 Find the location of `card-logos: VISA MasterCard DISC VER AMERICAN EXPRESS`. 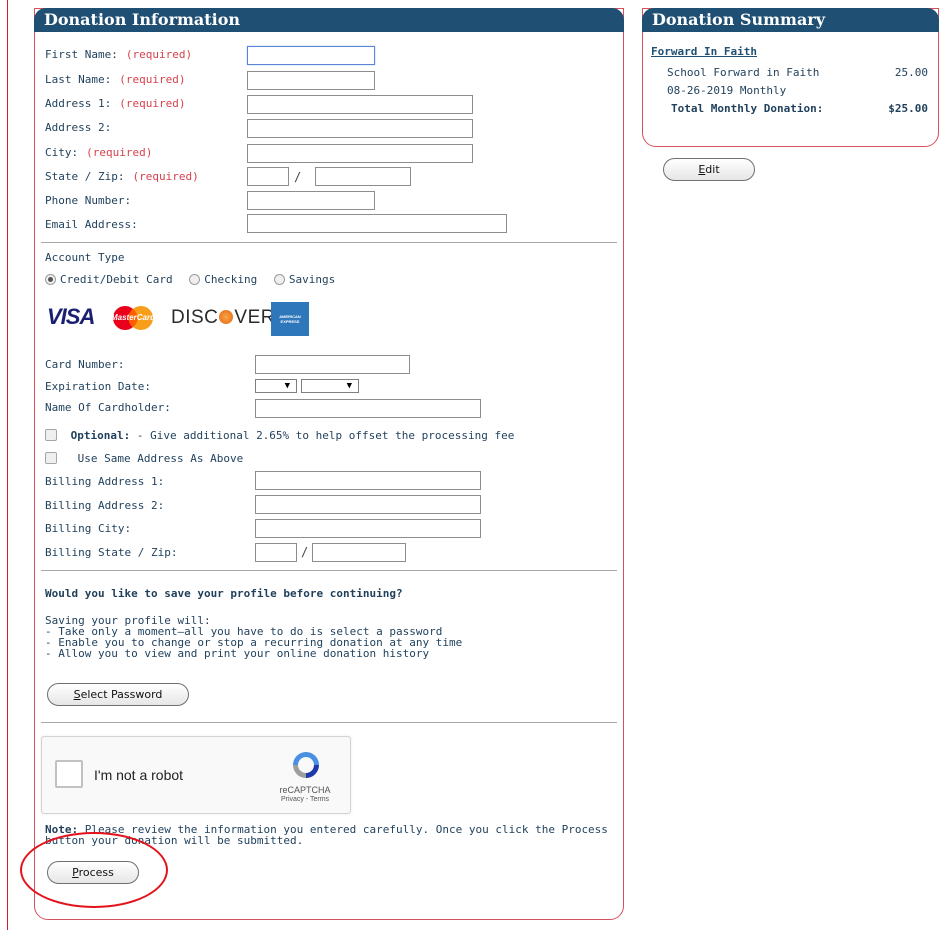

card-logos: VISA MasterCard DISC VER AMERICAN EXPRESS is located at coordinates (182, 318).